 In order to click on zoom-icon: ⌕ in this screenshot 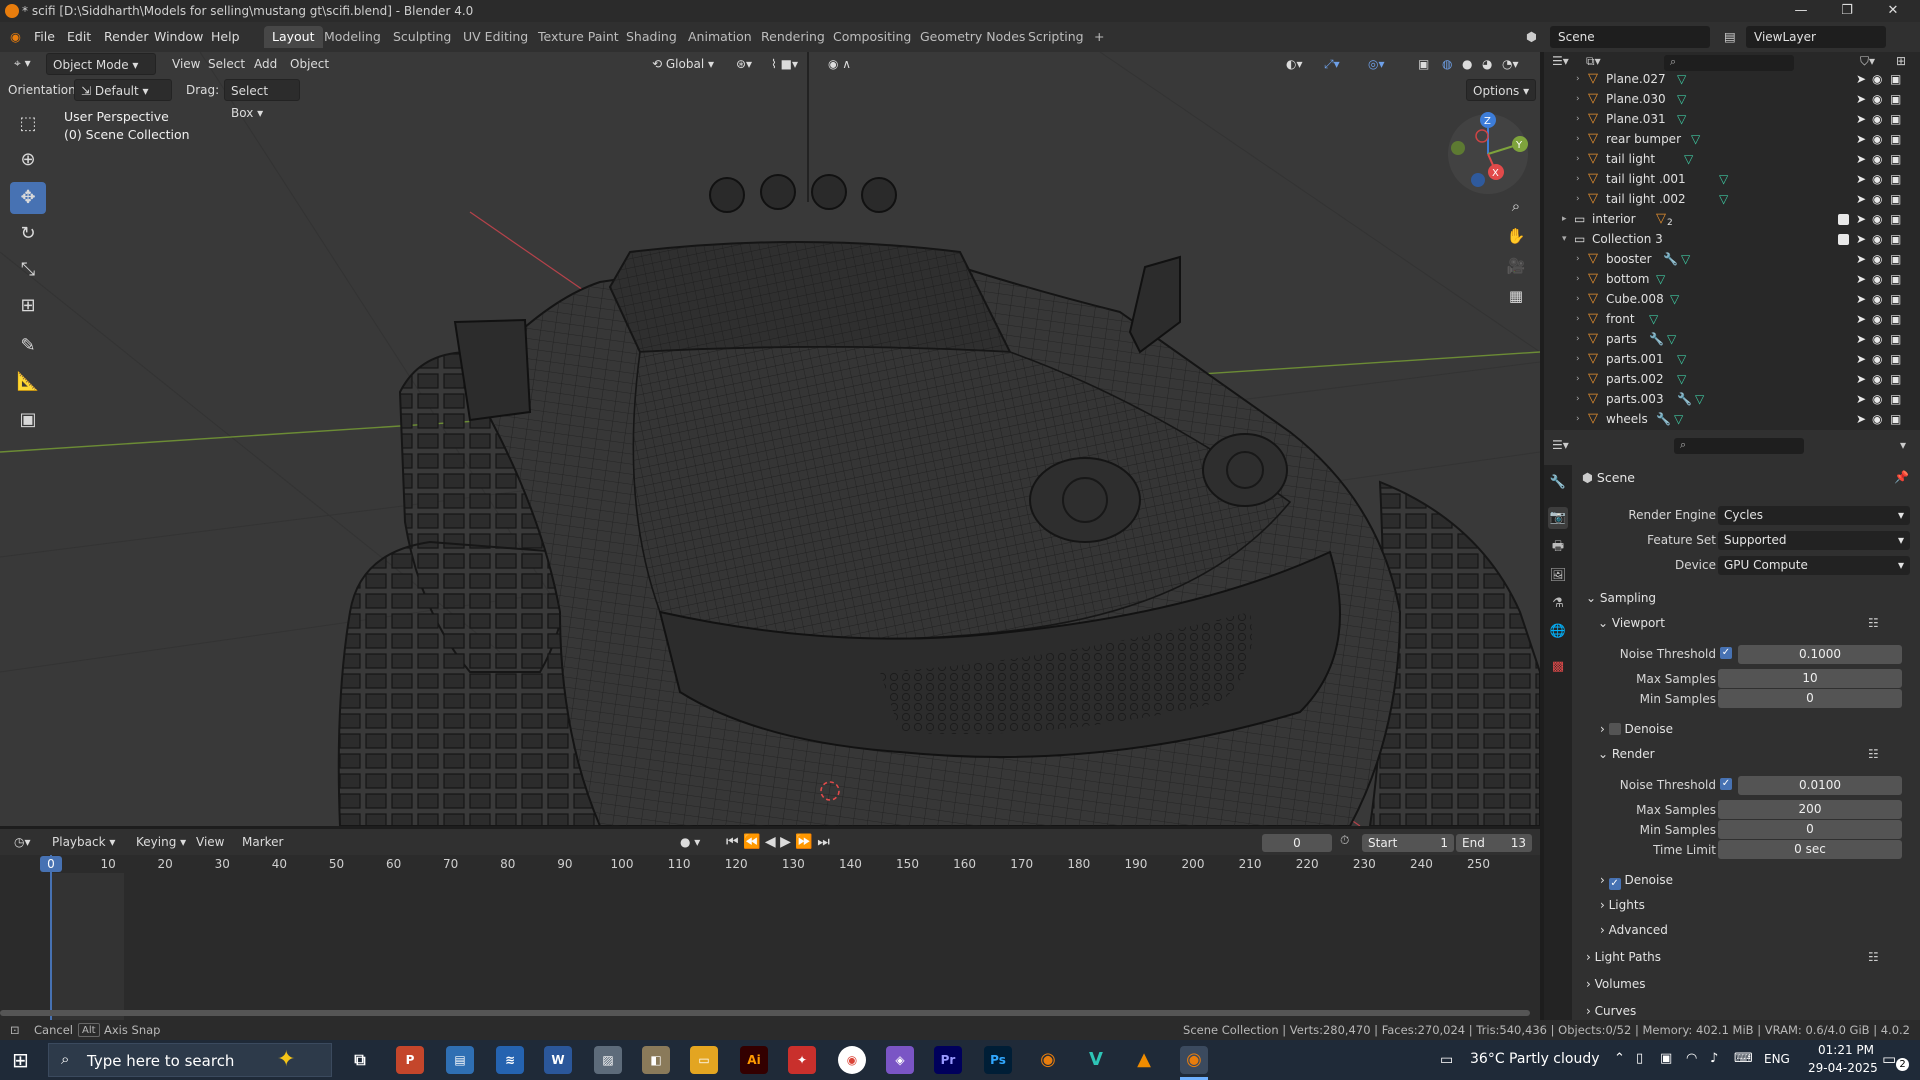, I will do `click(1516, 206)`.